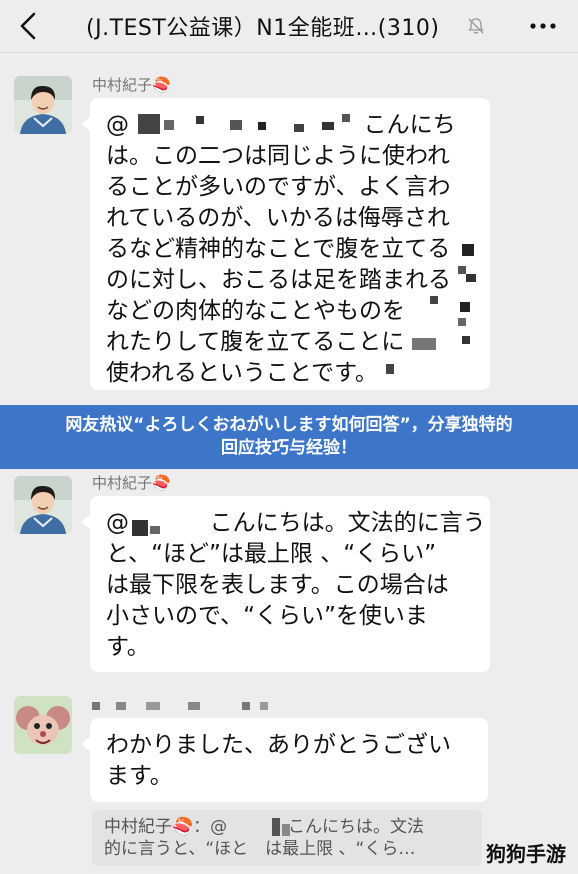  I want to click on message-bubble: わかりました、ありがとうござい ます。, so click(284, 760).